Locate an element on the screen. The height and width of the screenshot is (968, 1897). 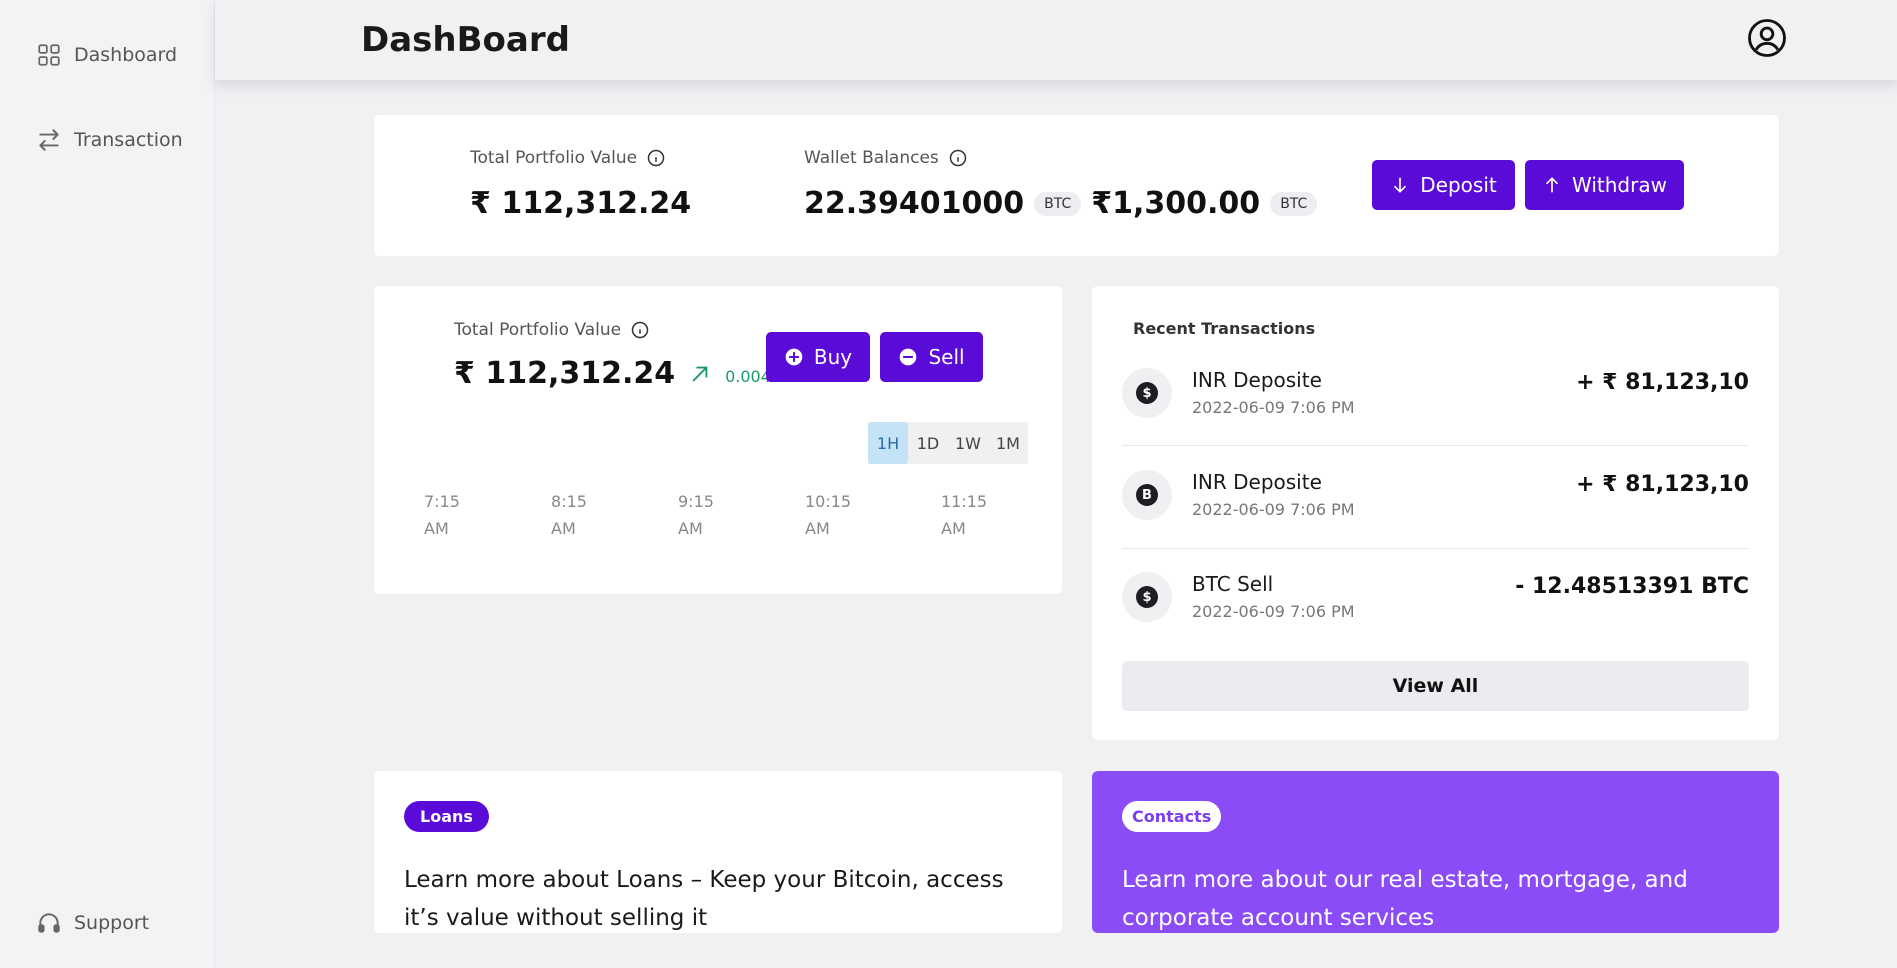
buy-button: Buy is located at coordinates (818, 357).